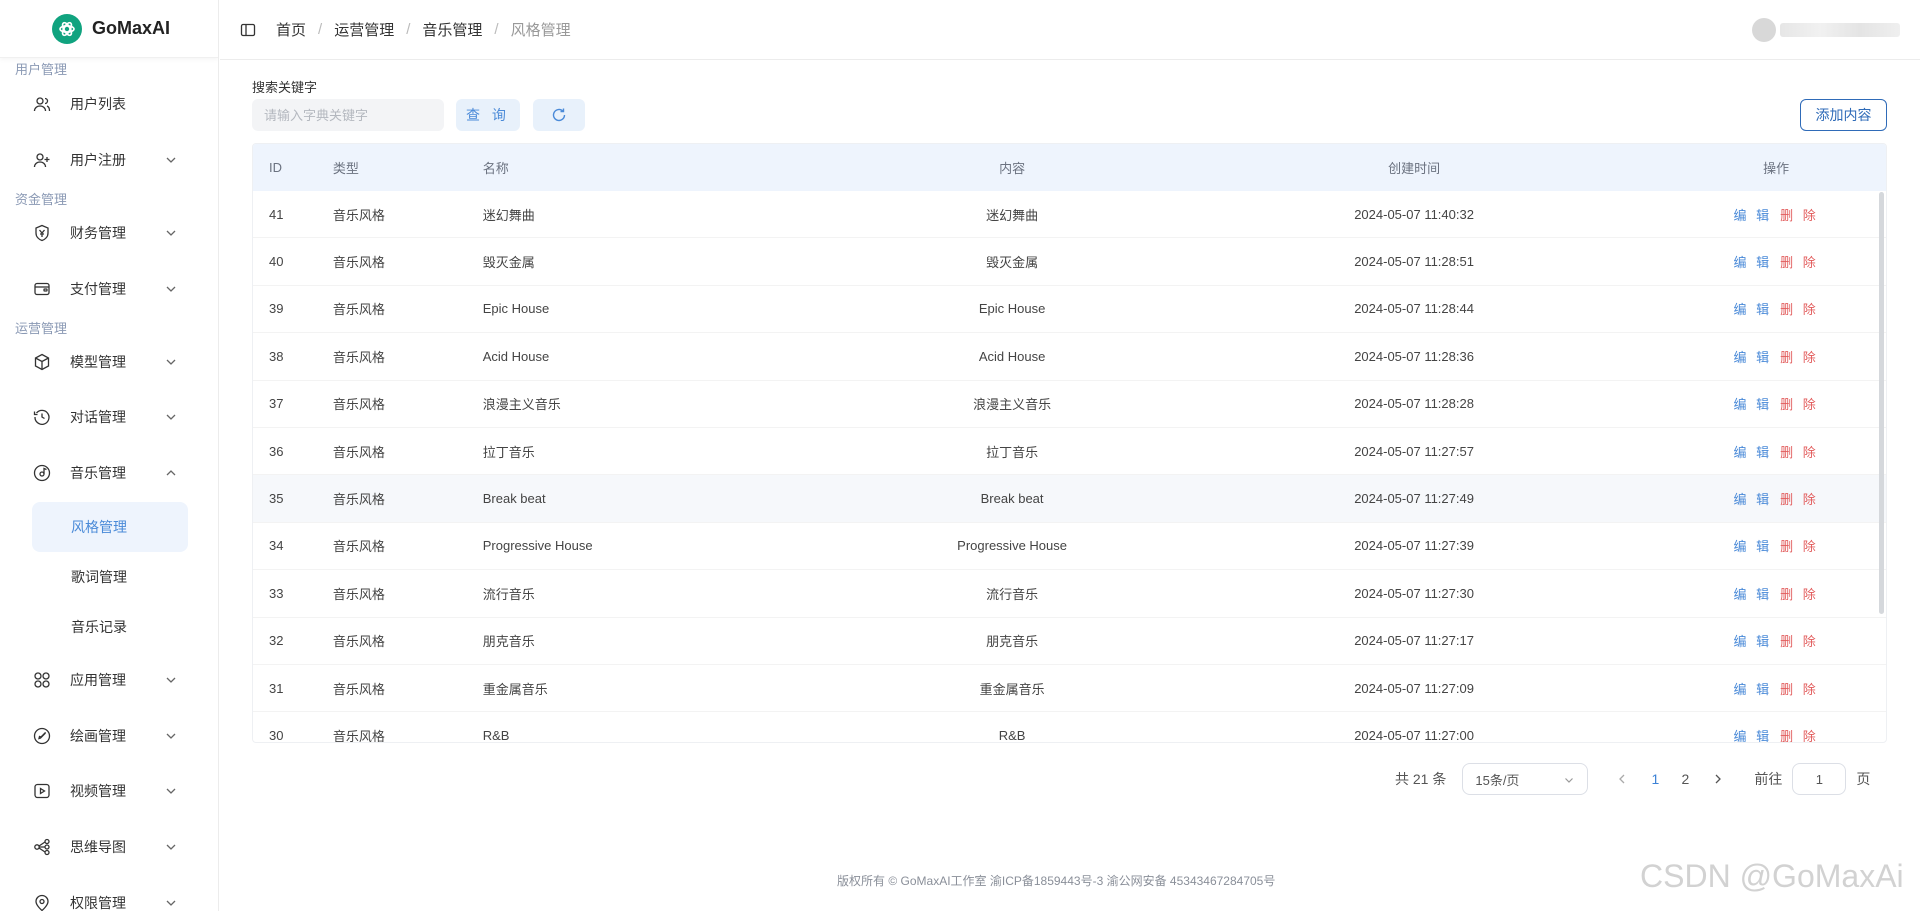 The height and width of the screenshot is (911, 1920). What do you see at coordinates (110, 680) in the screenshot?
I see `sidebar-item-apps: 应用管理` at bounding box center [110, 680].